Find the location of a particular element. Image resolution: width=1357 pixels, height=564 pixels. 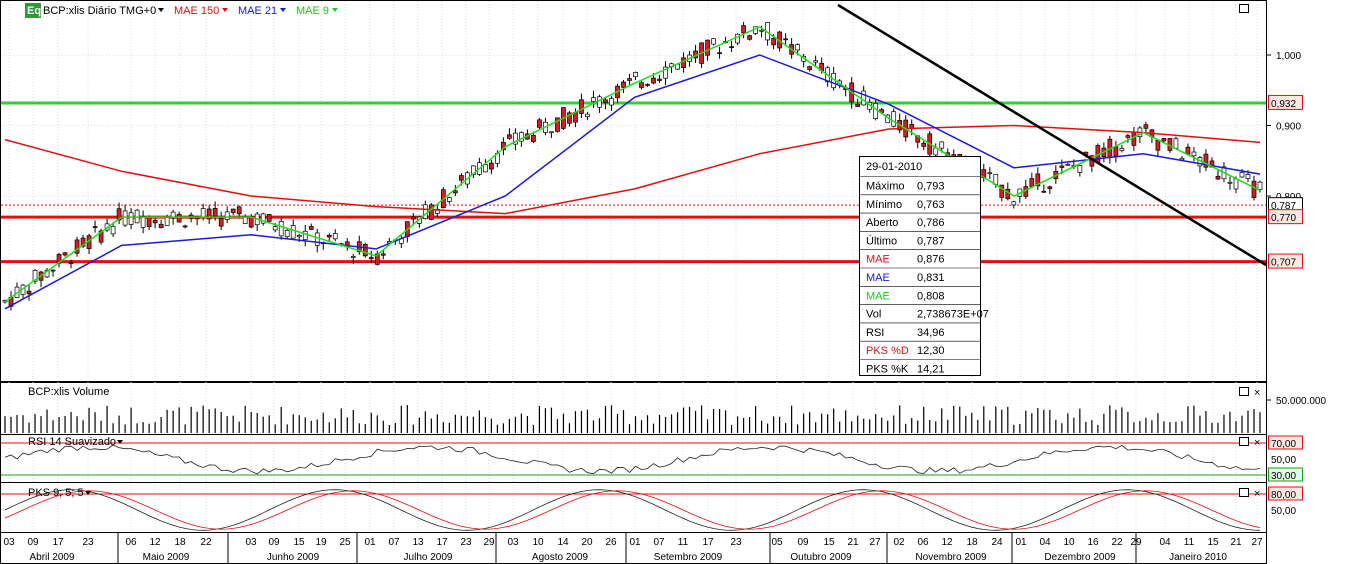

x-tick-day: 04 is located at coordinates (1165, 542).